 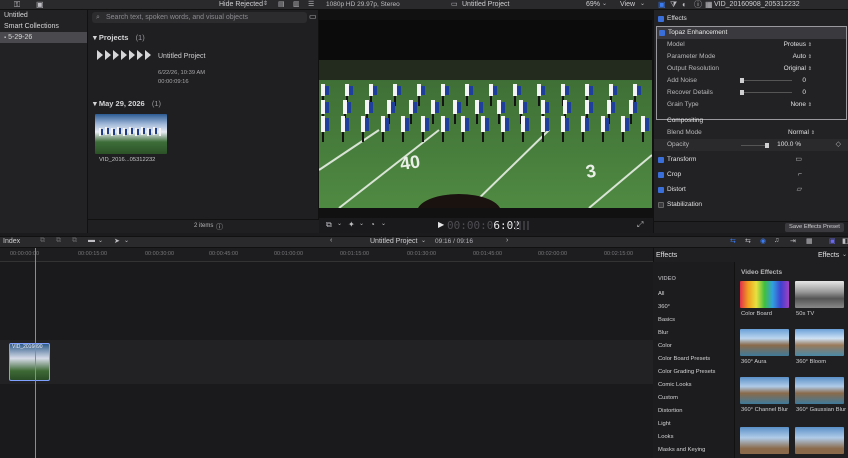 What do you see at coordinates (127, 103) in the screenshot?
I see `date-section-header: ▾ May 29, 2026 (1)` at bounding box center [127, 103].